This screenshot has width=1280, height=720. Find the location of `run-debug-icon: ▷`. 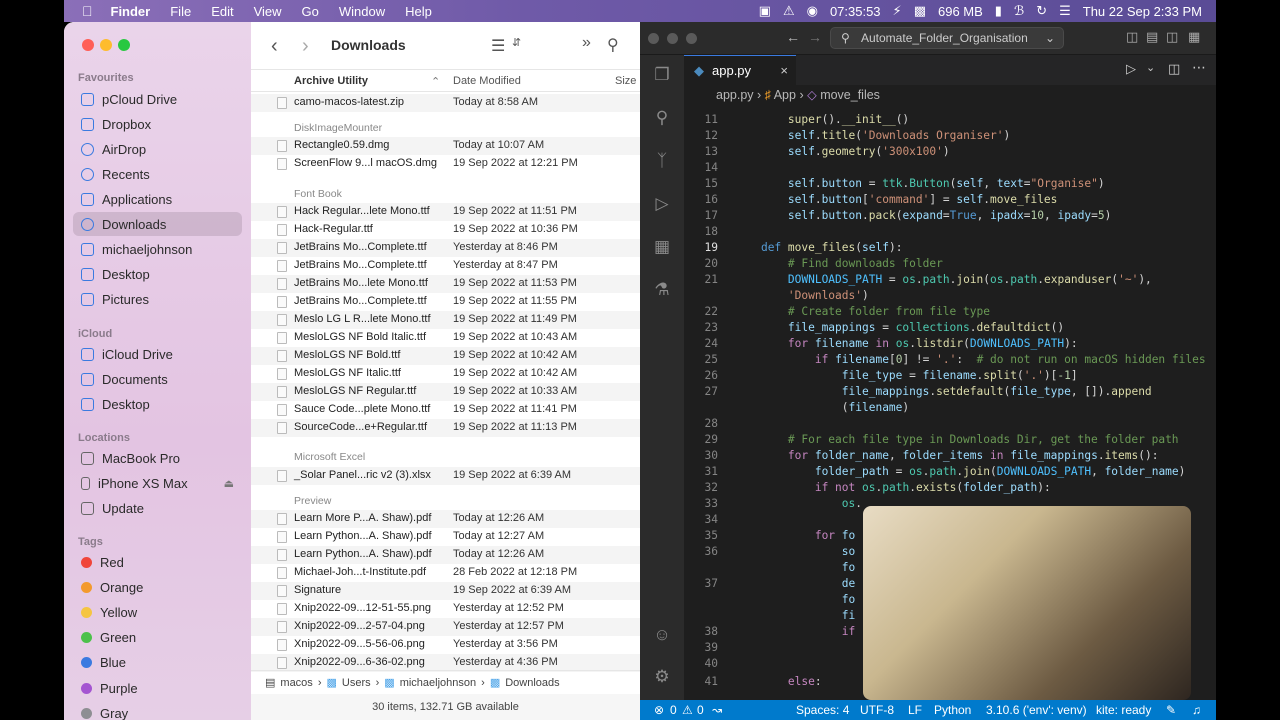

run-debug-icon: ▷ is located at coordinates (662, 204).